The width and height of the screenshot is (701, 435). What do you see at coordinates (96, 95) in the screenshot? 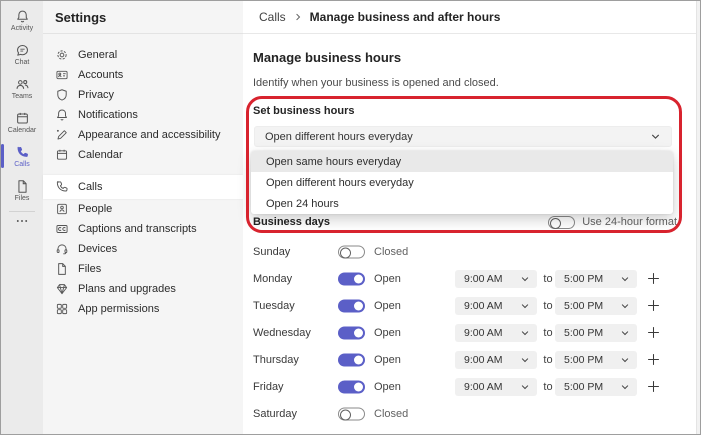
I see `sidebar-item-label: Privacy` at bounding box center [96, 95].